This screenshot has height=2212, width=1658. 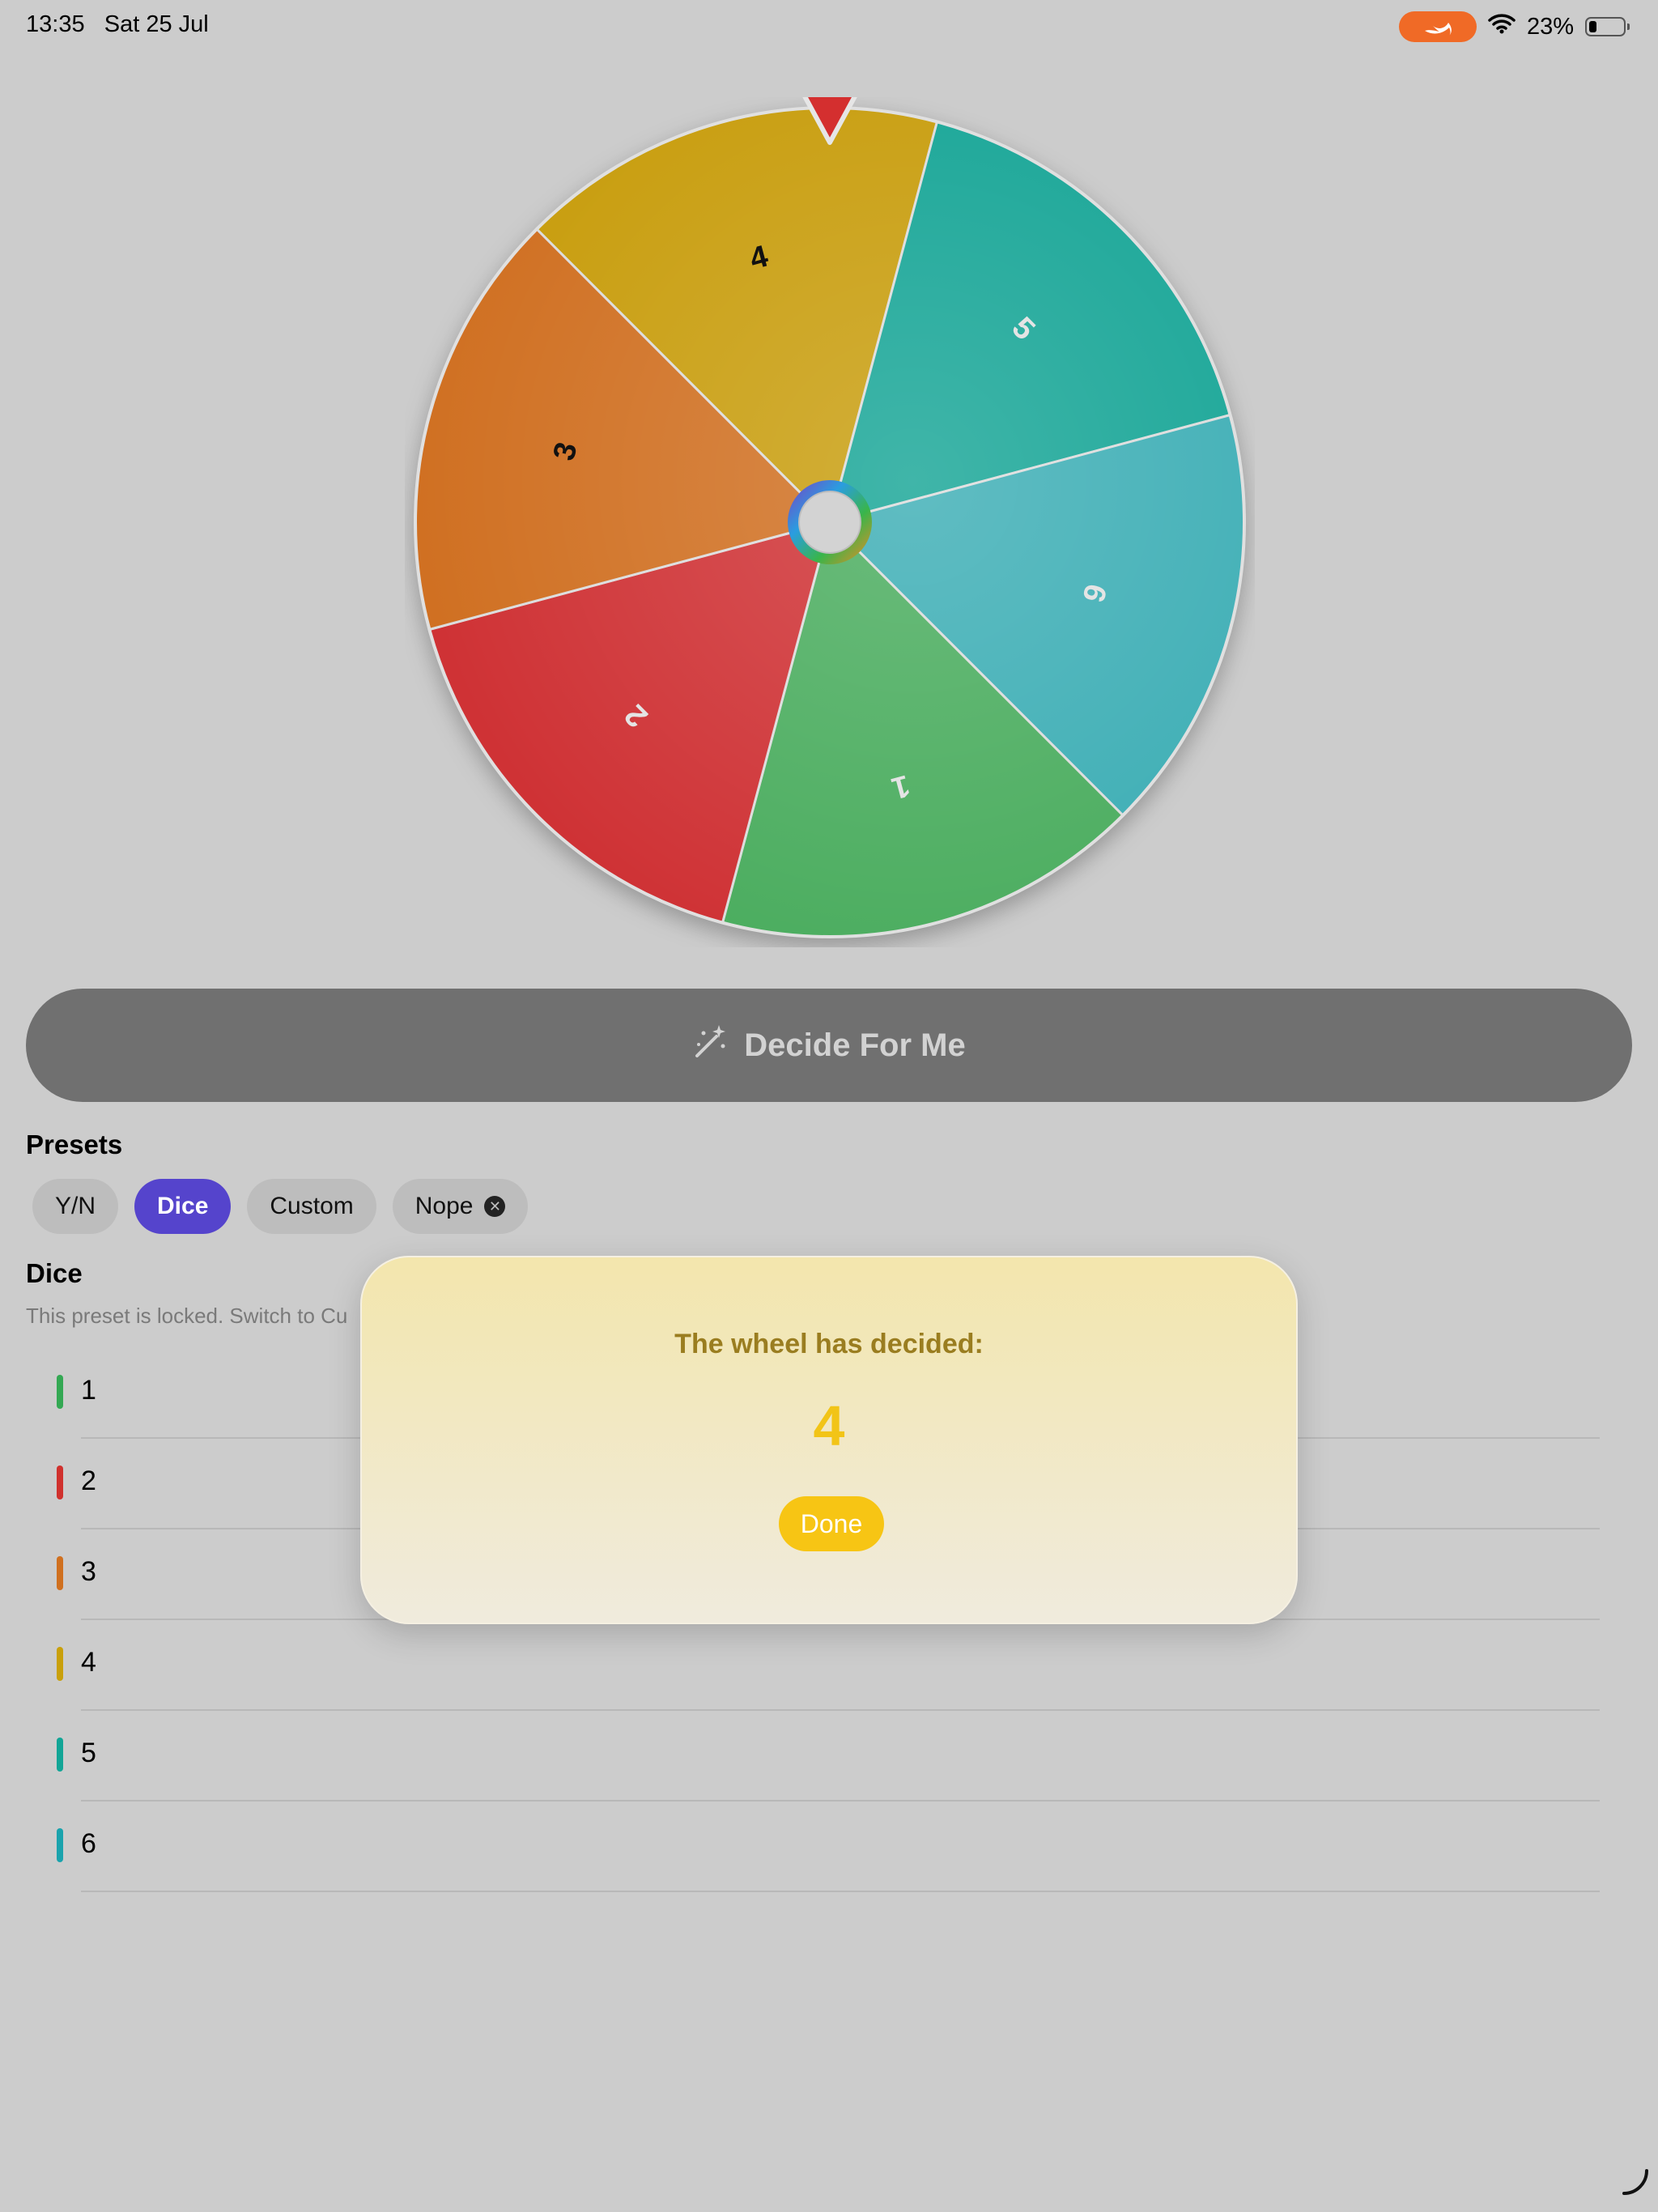 I want to click on battery-fill, so click(x=1592, y=27).